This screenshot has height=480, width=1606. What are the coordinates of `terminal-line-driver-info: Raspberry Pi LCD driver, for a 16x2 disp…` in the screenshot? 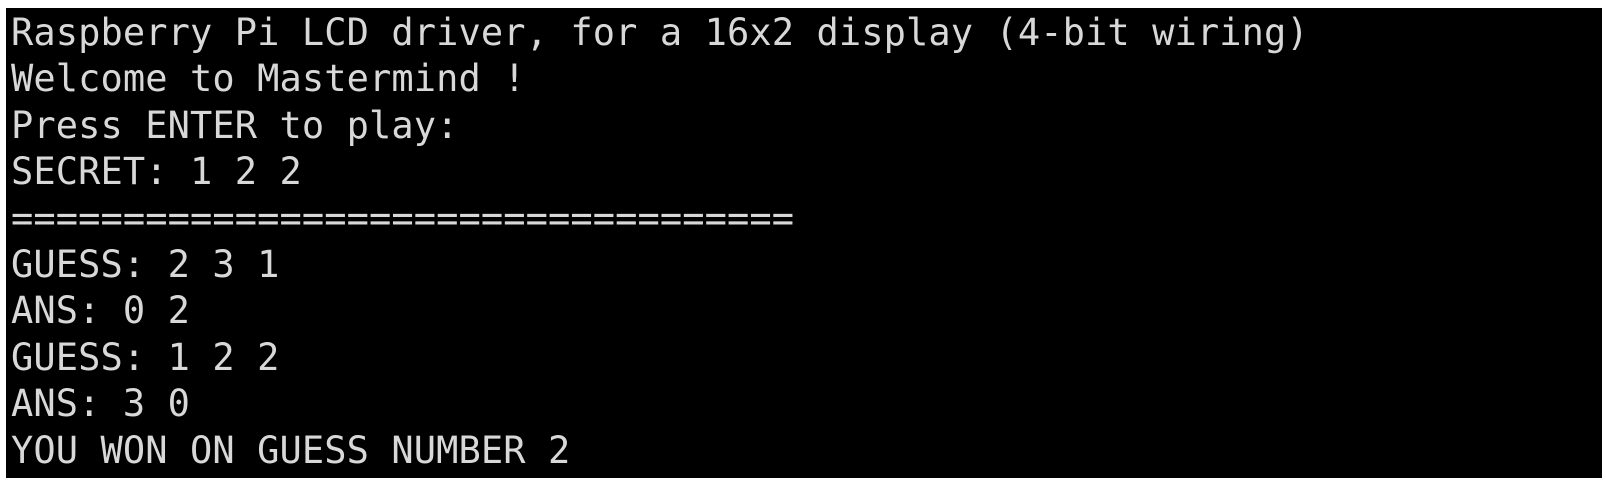 It's located at (660, 32).